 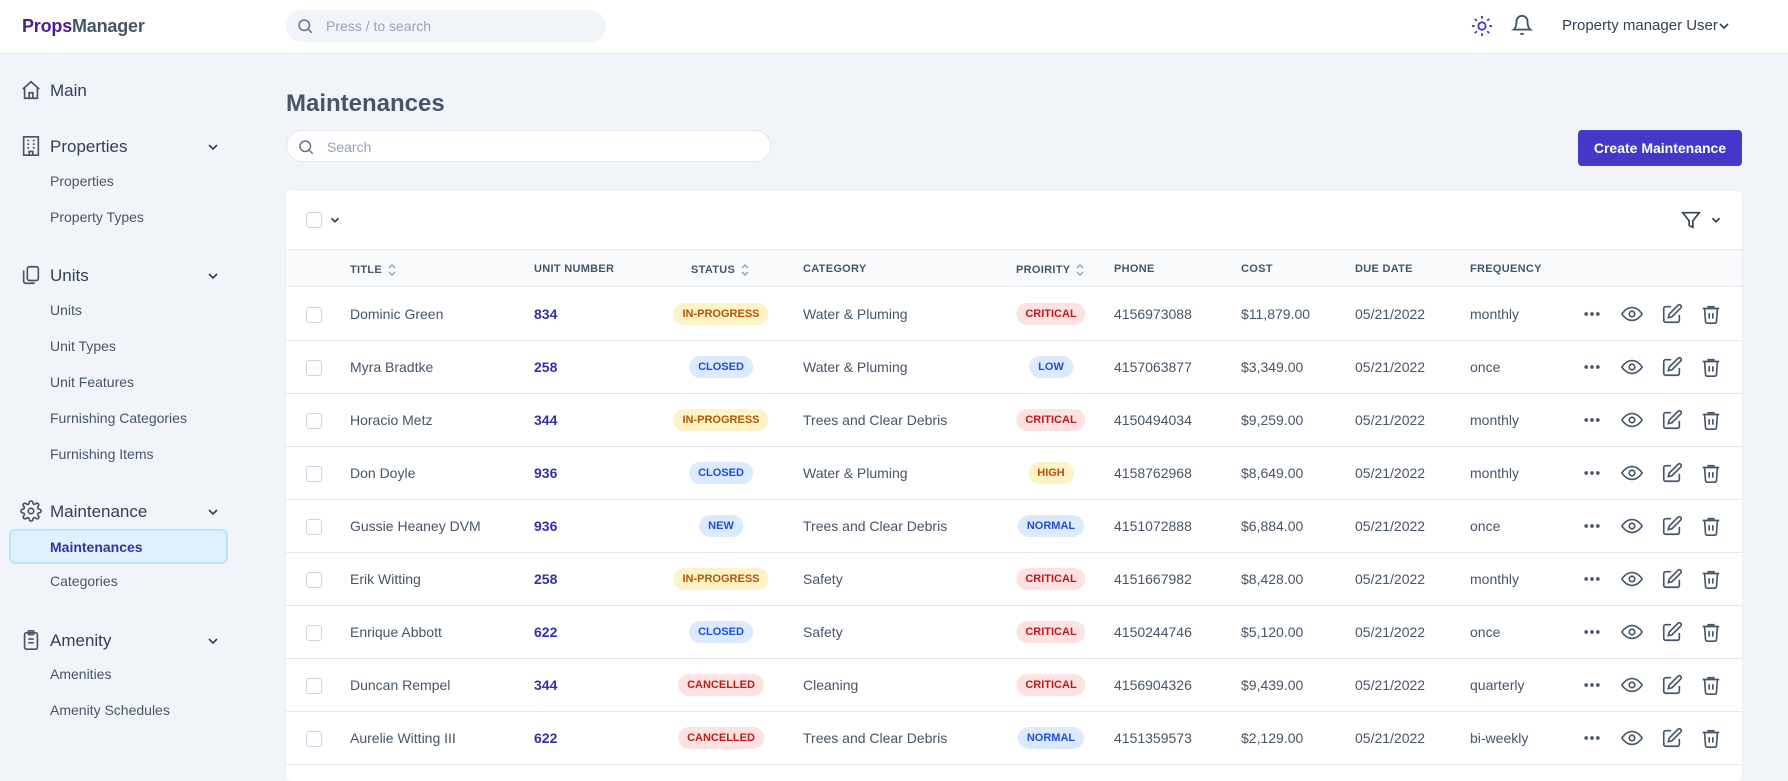 I want to click on sidebar-item-categories: Categories, so click(x=84, y=581).